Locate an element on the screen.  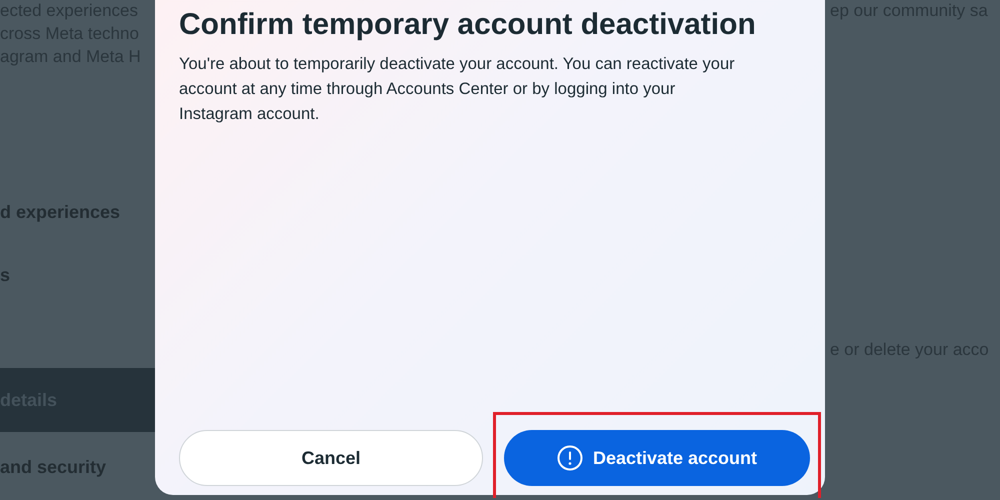
alert-icon is located at coordinates (569, 458).